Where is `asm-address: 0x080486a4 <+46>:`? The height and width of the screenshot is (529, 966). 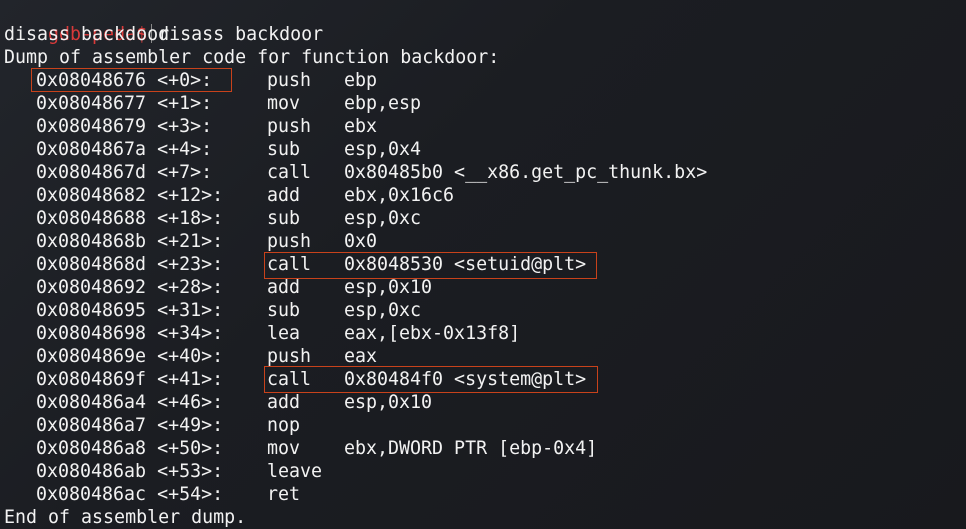
asm-address: 0x080486a4 <+46>: is located at coordinates (130, 402).